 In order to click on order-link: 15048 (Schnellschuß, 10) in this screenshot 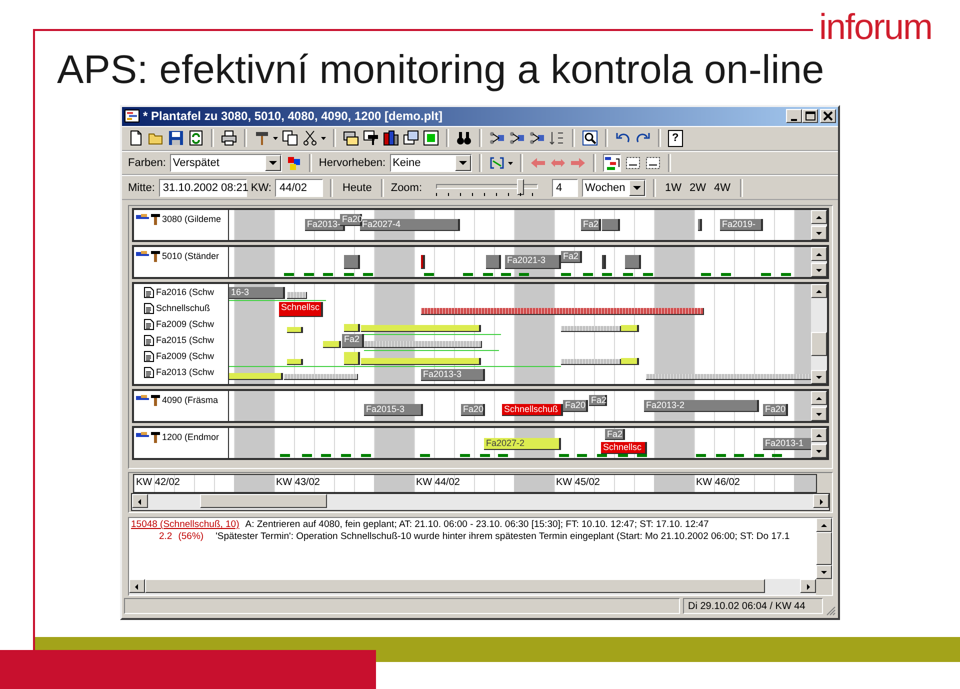, I will do `click(185, 524)`.